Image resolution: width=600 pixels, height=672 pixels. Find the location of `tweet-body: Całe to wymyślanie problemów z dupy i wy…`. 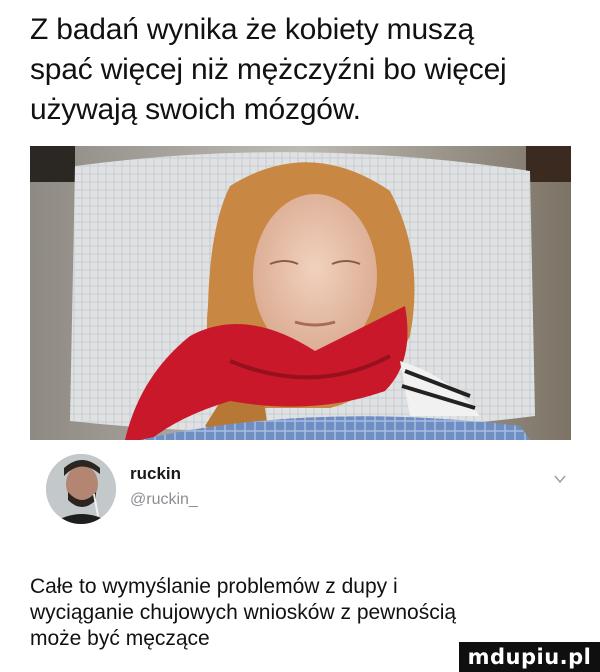

tweet-body: Całe to wymyślanie problemów z dupy i wy… is located at coordinates (290, 613).